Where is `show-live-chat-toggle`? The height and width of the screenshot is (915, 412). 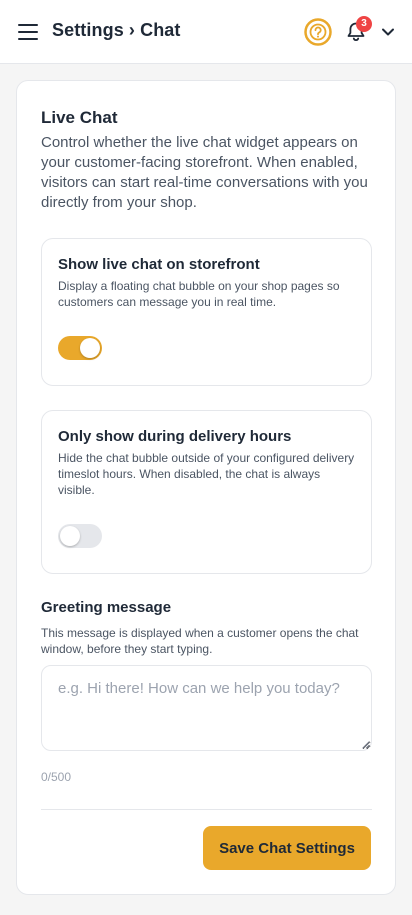 show-live-chat-toggle is located at coordinates (80, 348).